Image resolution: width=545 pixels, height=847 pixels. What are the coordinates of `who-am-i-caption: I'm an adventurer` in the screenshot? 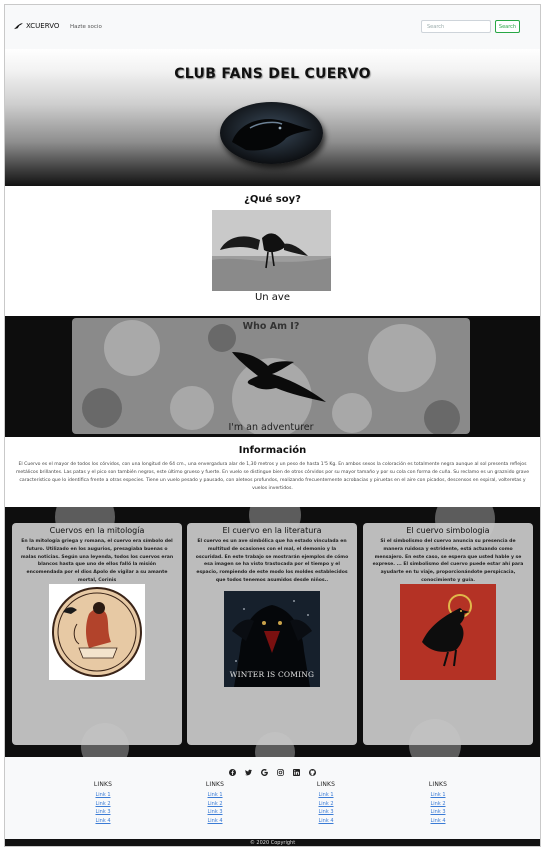 It's located at (271, 427).